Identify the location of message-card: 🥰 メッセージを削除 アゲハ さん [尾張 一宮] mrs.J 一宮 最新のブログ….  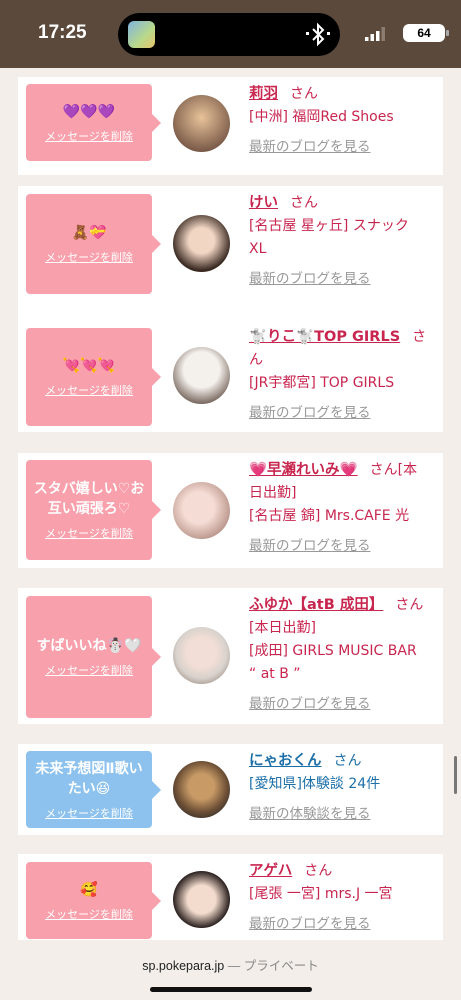
(230, 897).